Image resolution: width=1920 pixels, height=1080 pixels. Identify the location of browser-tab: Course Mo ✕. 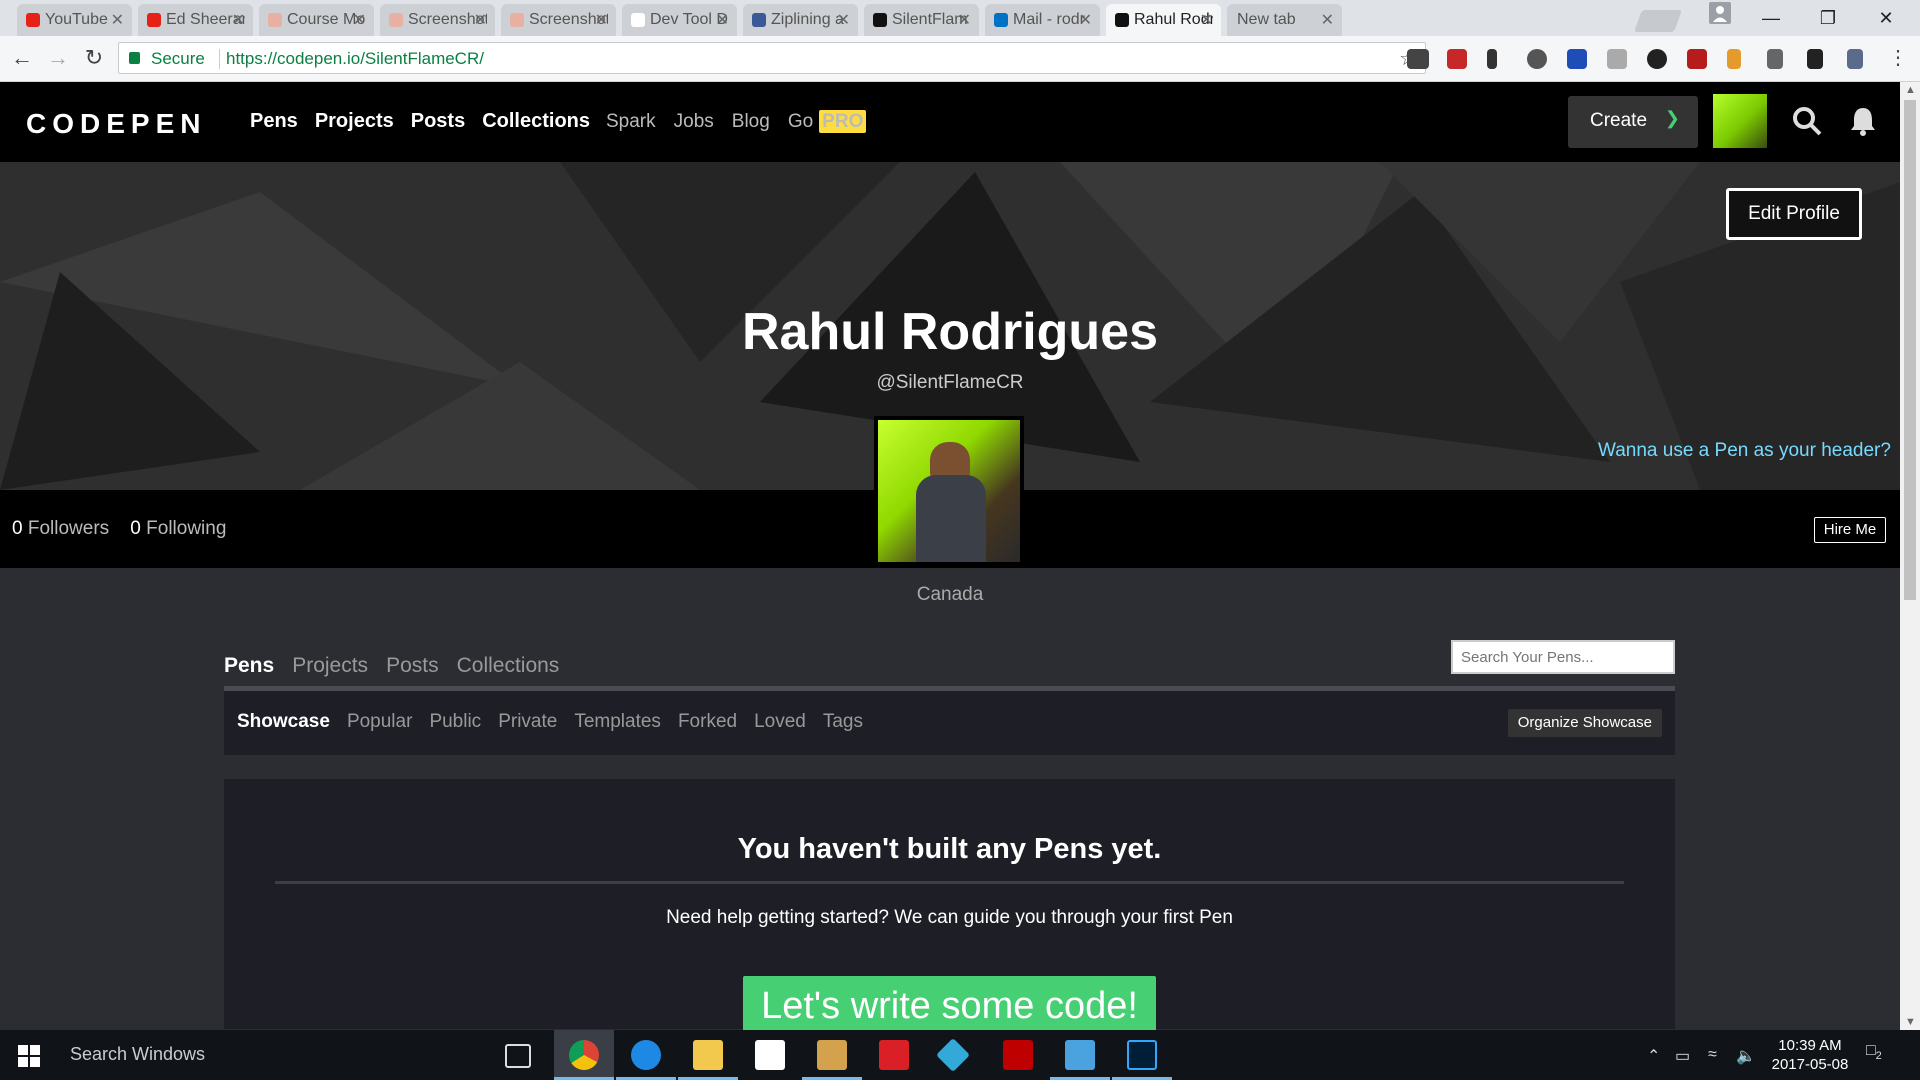
(316, 20).